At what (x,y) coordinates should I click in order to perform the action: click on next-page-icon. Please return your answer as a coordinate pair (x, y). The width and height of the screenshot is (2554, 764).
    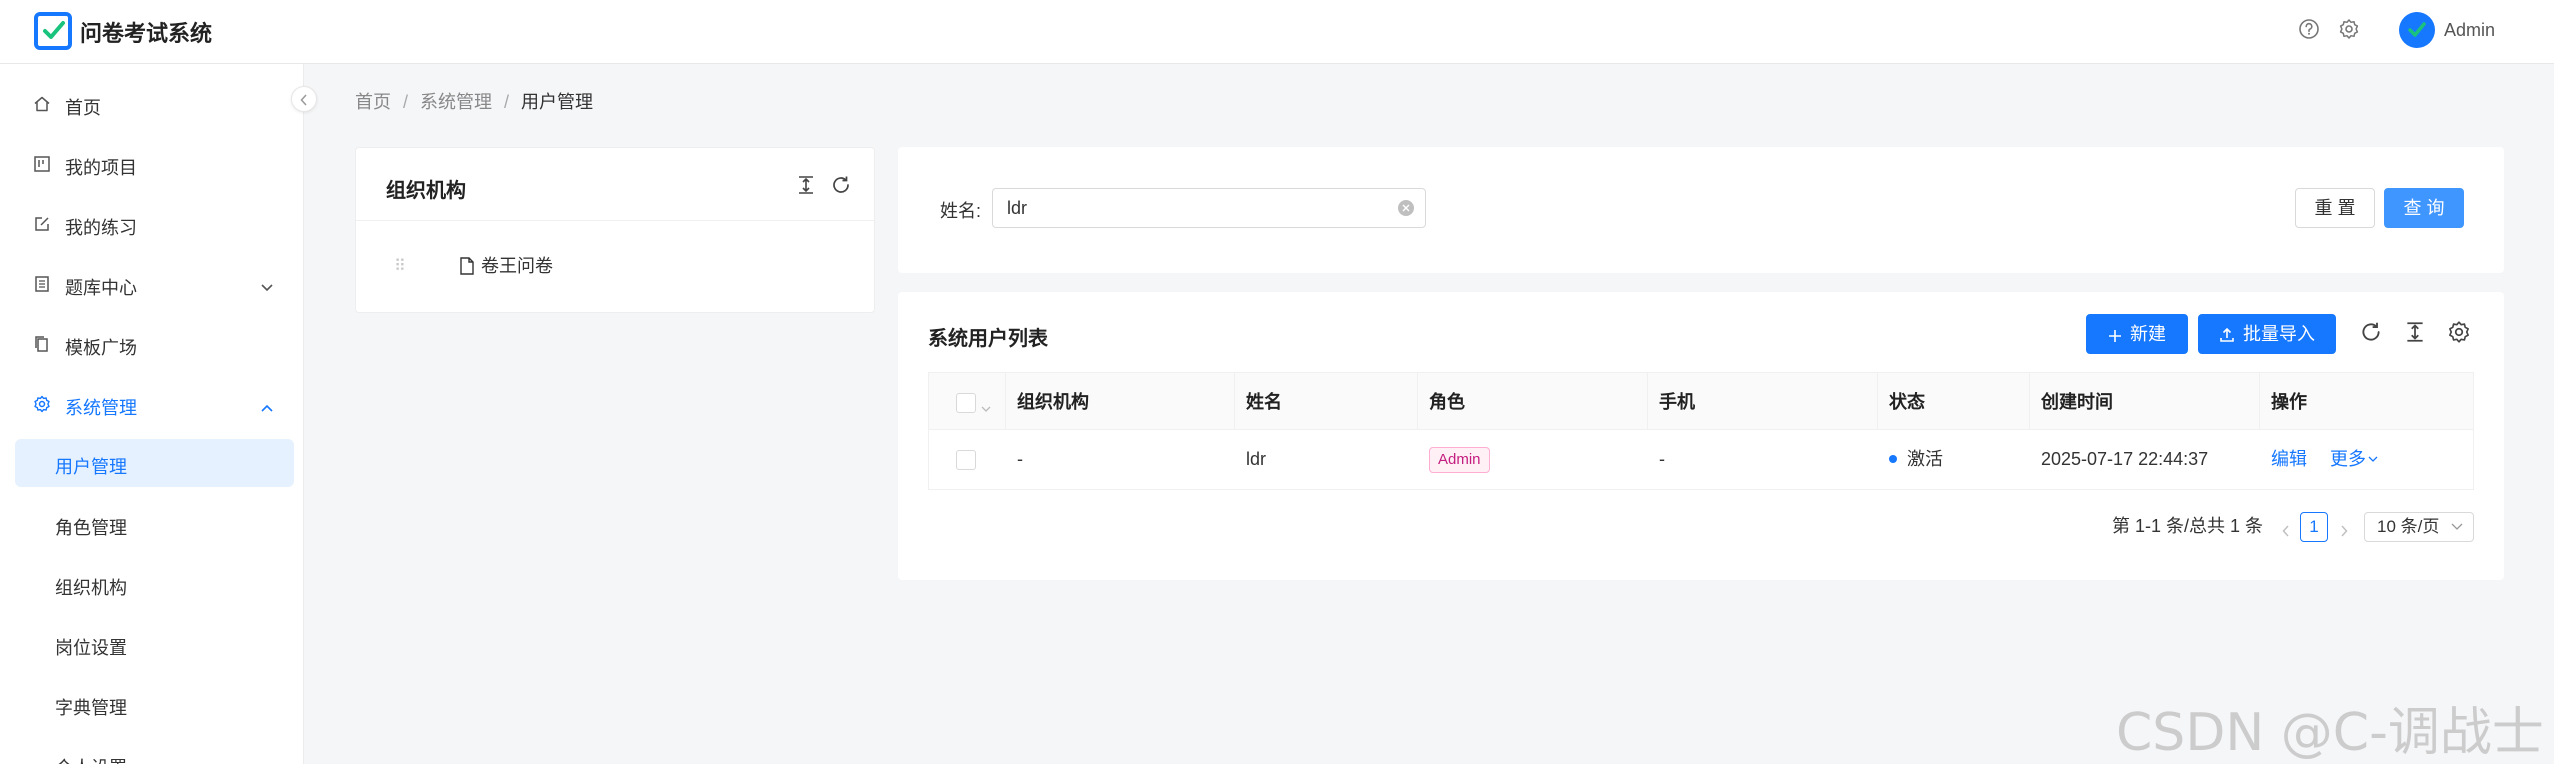
    Looking at the image, I should click on (2344, 531).